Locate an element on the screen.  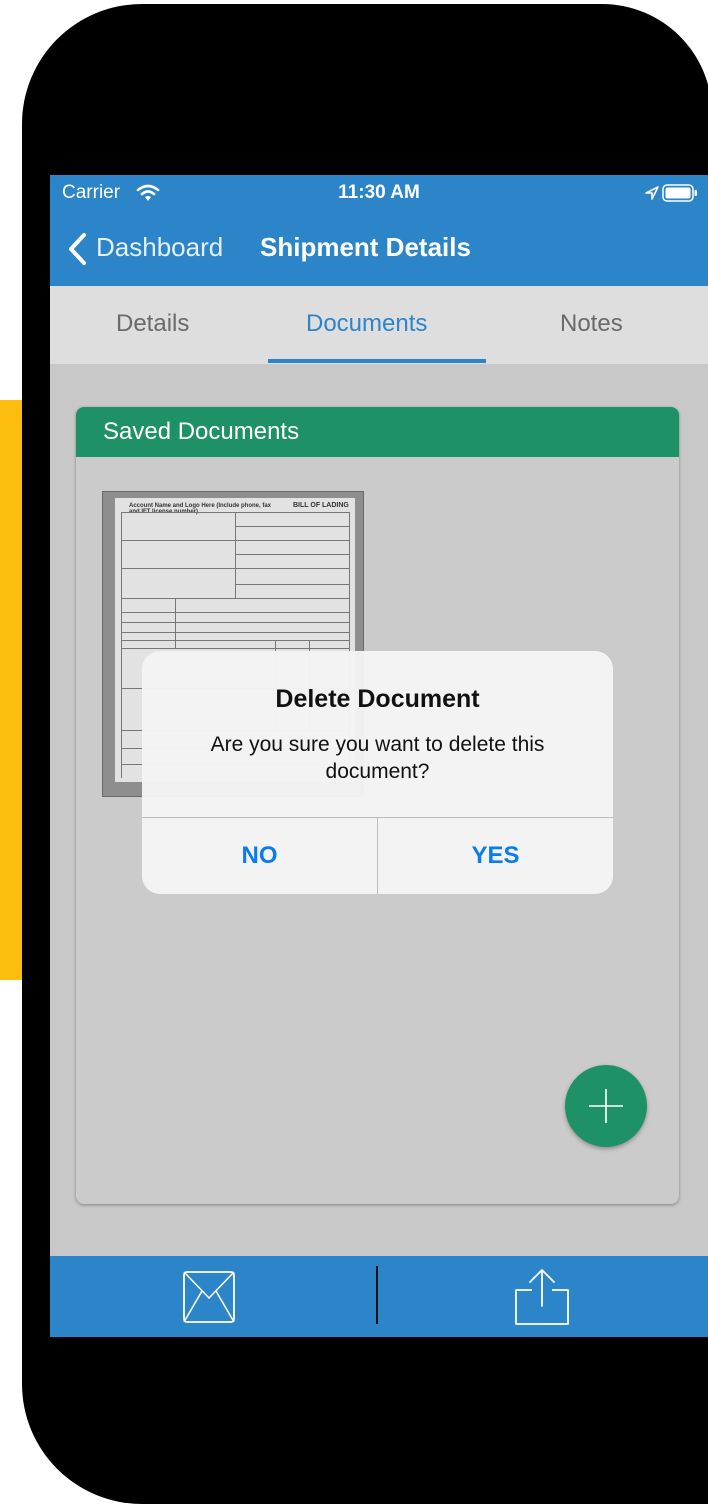
back-button: Dashboard is located at coordinates (159, 247).